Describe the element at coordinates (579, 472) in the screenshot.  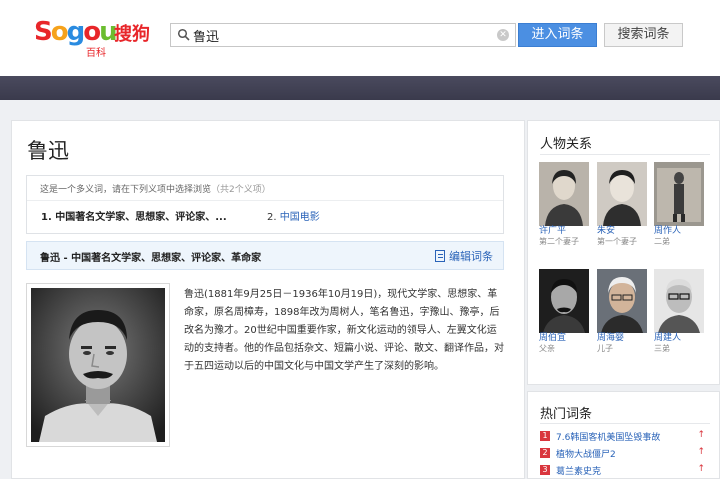
I see `hot-entry-label: 葛兰素史克` at that location.